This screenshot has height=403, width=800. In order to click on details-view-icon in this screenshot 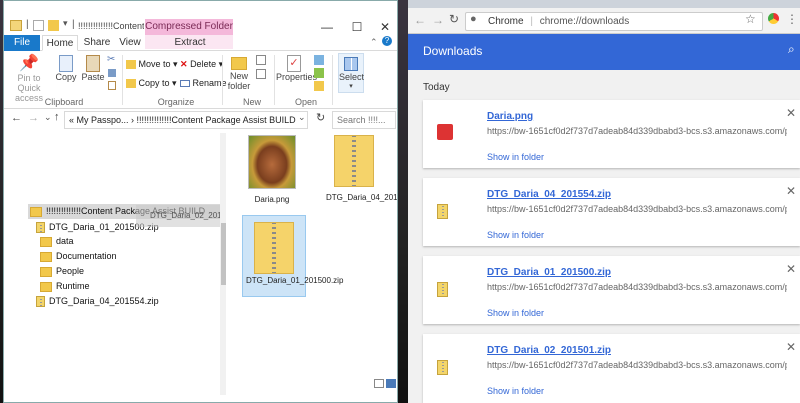, I will do `click(379, 383)`.